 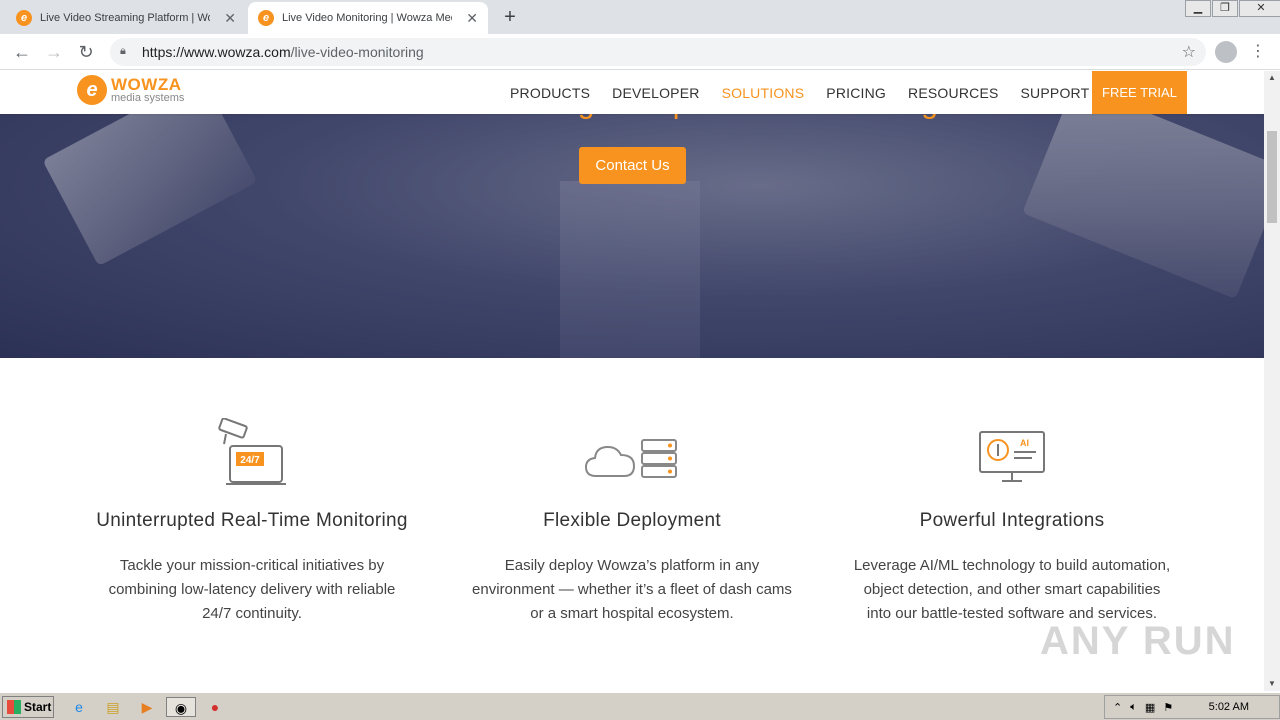 I want to click on minimize-icon: ▁, so click(x=1198, y=8).